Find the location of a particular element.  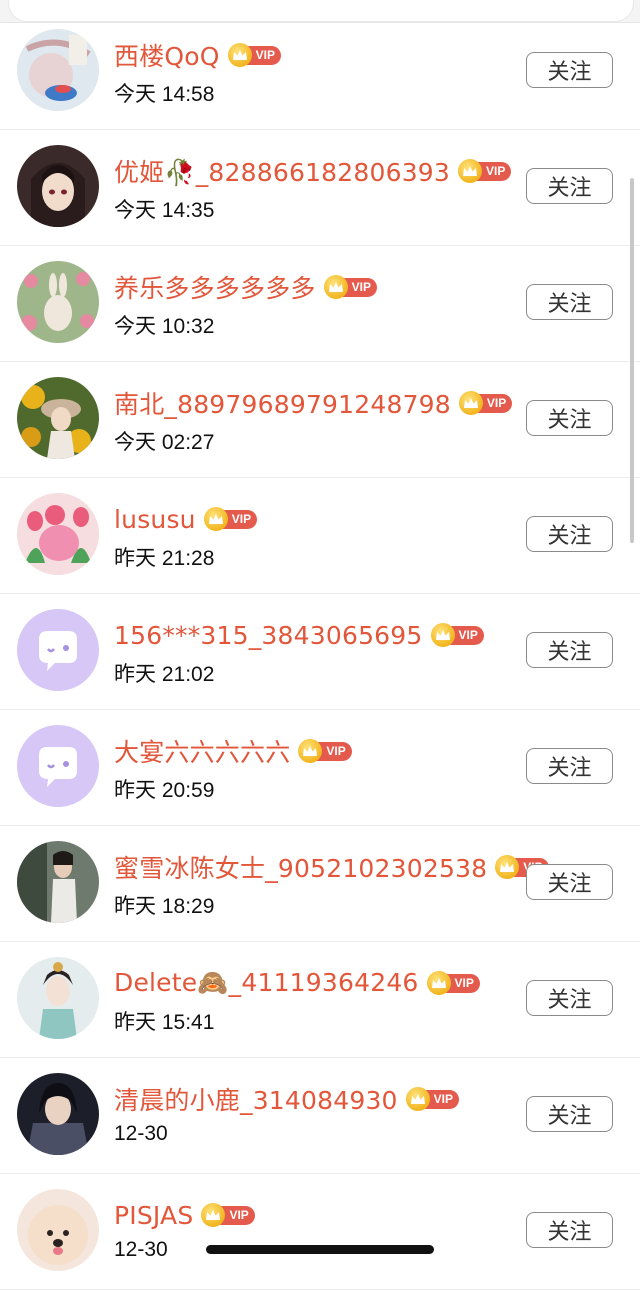

user-name: 156***315_3843065695 is located at coordinates (268, 635).